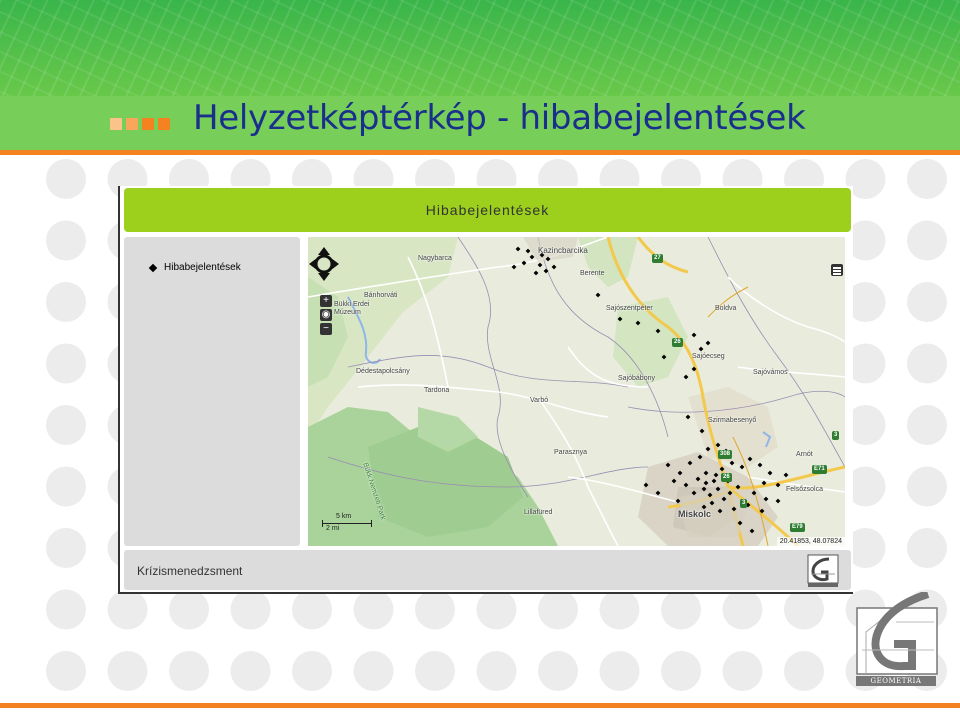 This screenshot has width=960, height=714. What do you see at coordinates (804, 489) in the screenshot?
I see `place-label: Felsőzsolca` at bounding box center [804, 489].